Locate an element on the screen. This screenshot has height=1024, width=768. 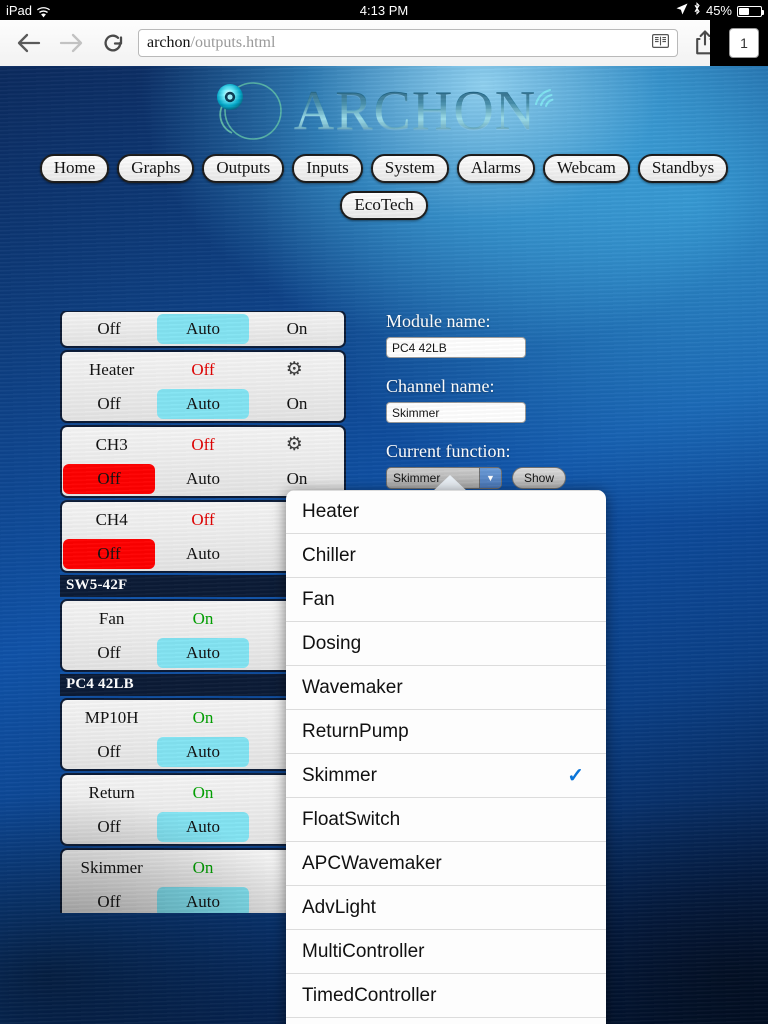
signal-waves-icon is located at coordinates (546, 97).